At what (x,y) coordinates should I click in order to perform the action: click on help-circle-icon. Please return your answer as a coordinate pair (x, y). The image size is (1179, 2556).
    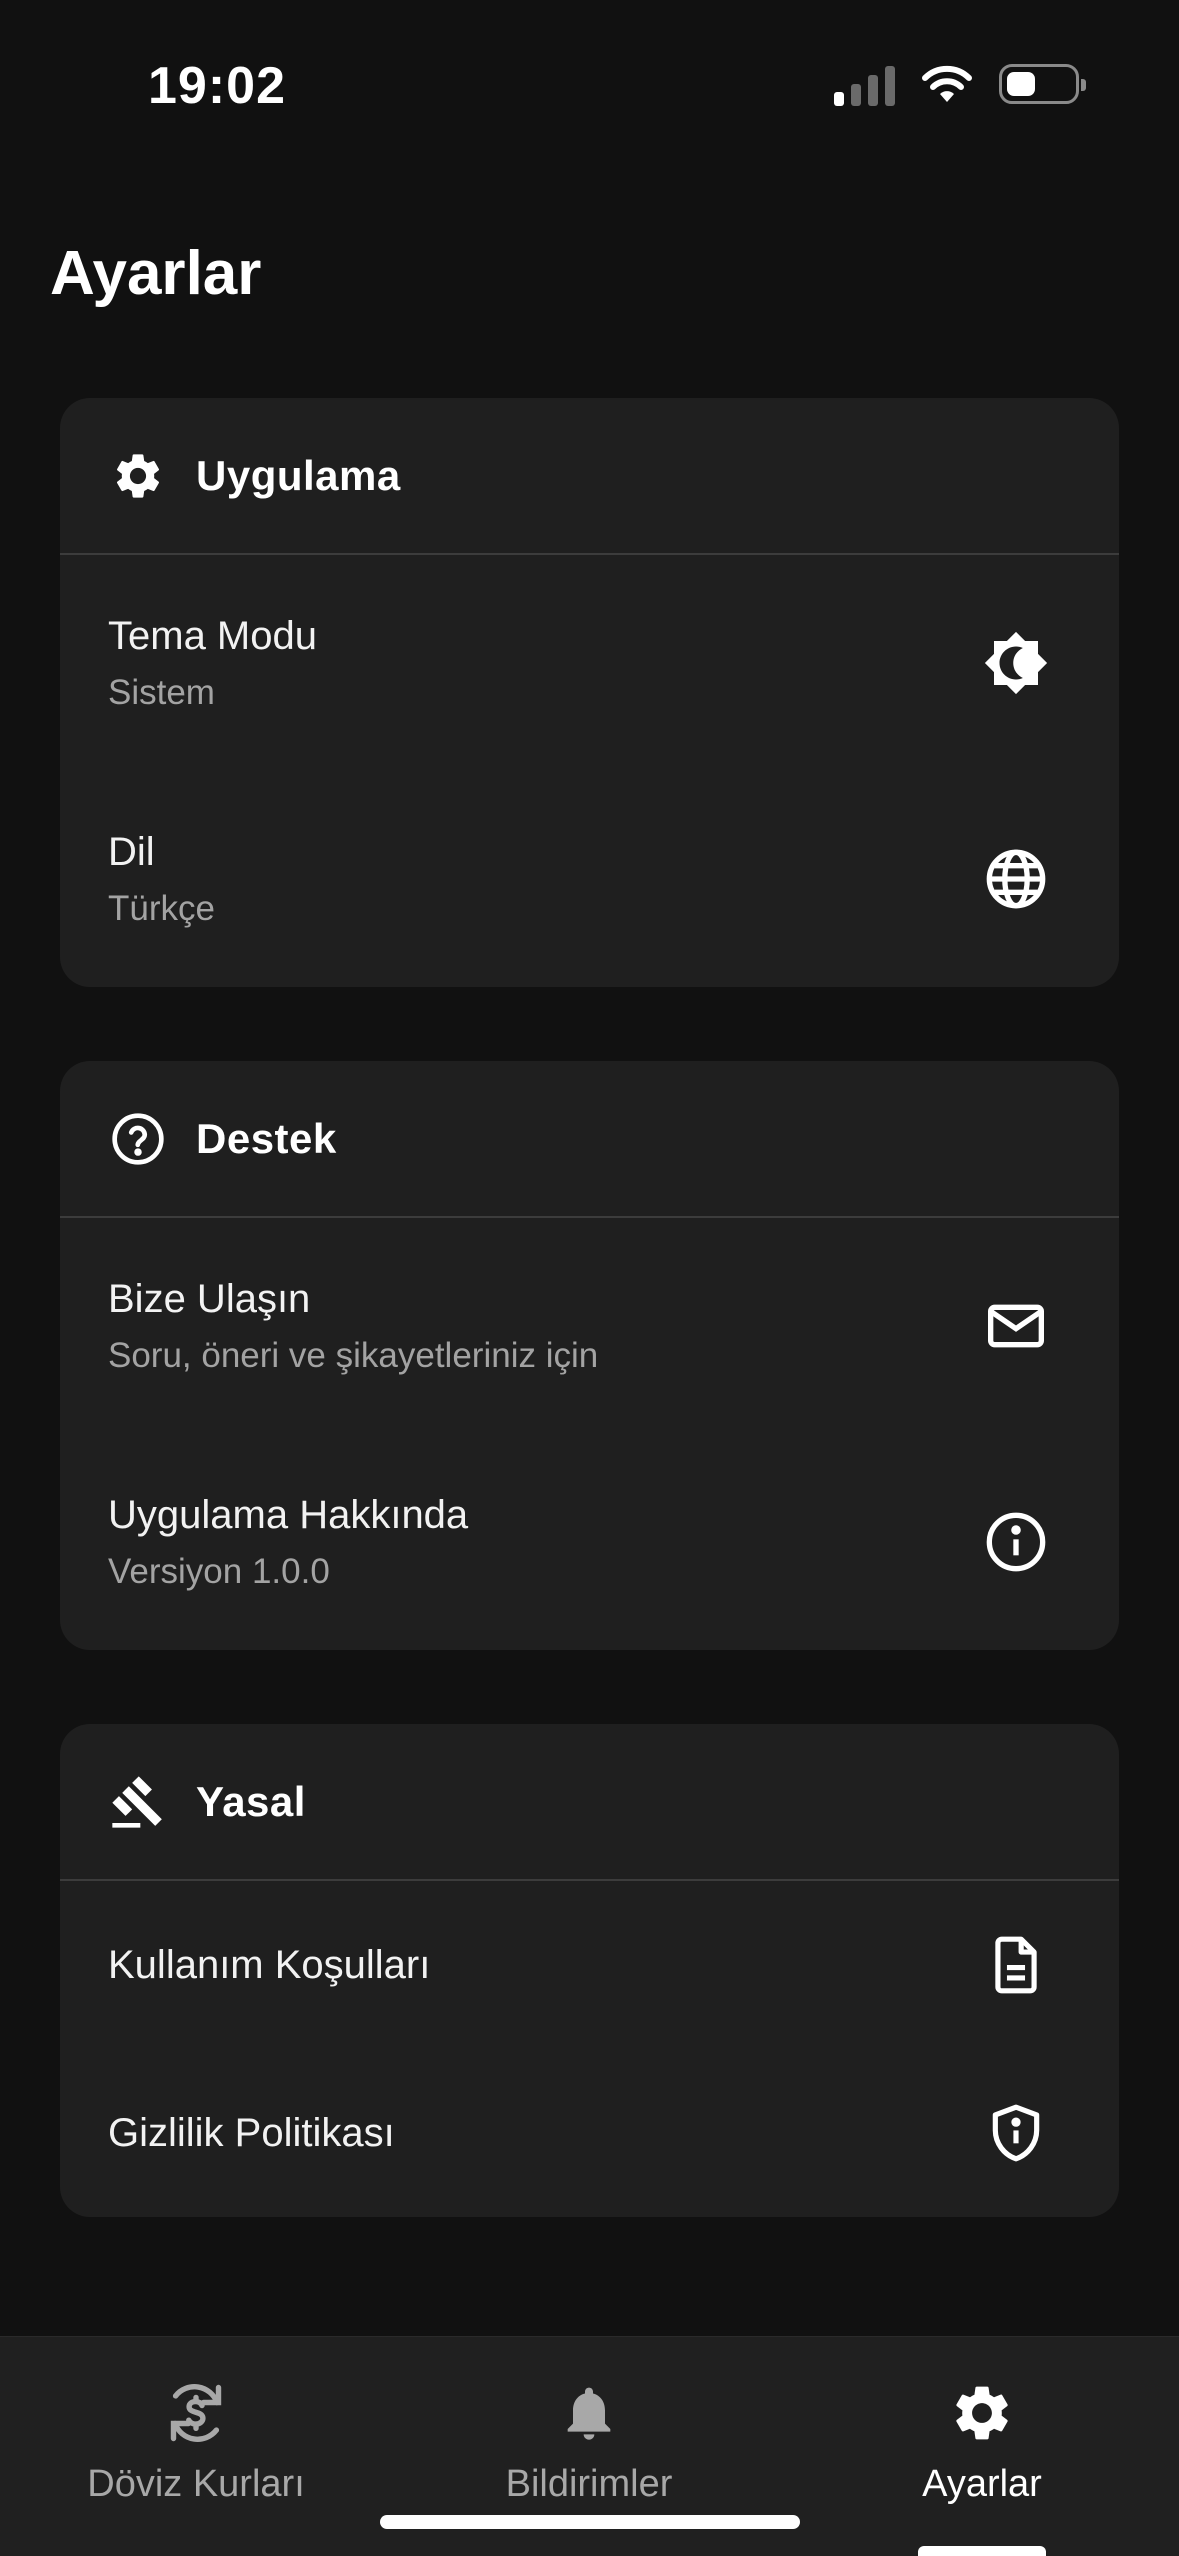
    Looking at the image, I should click on (138, 1139).